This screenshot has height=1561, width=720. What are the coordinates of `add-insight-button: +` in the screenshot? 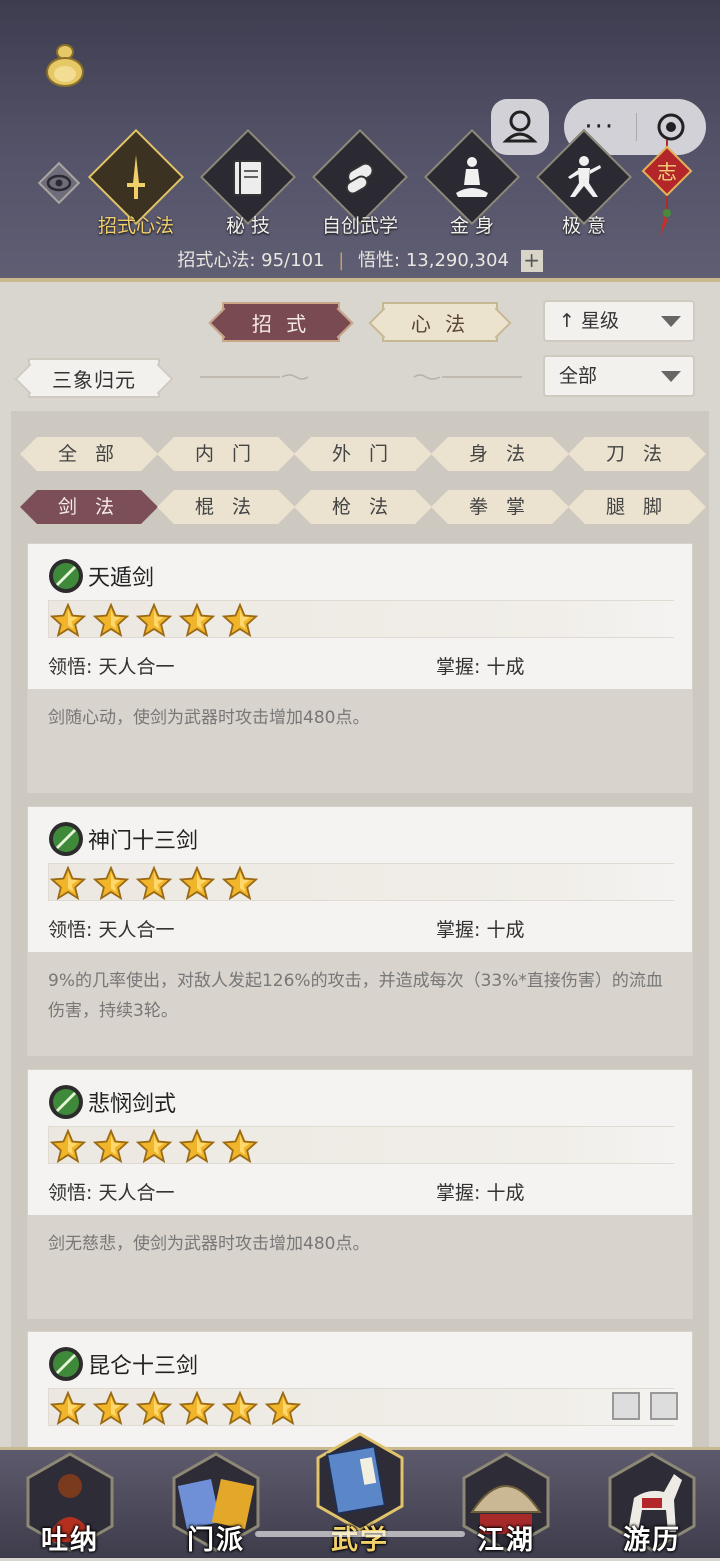 It's located at (531, 261).